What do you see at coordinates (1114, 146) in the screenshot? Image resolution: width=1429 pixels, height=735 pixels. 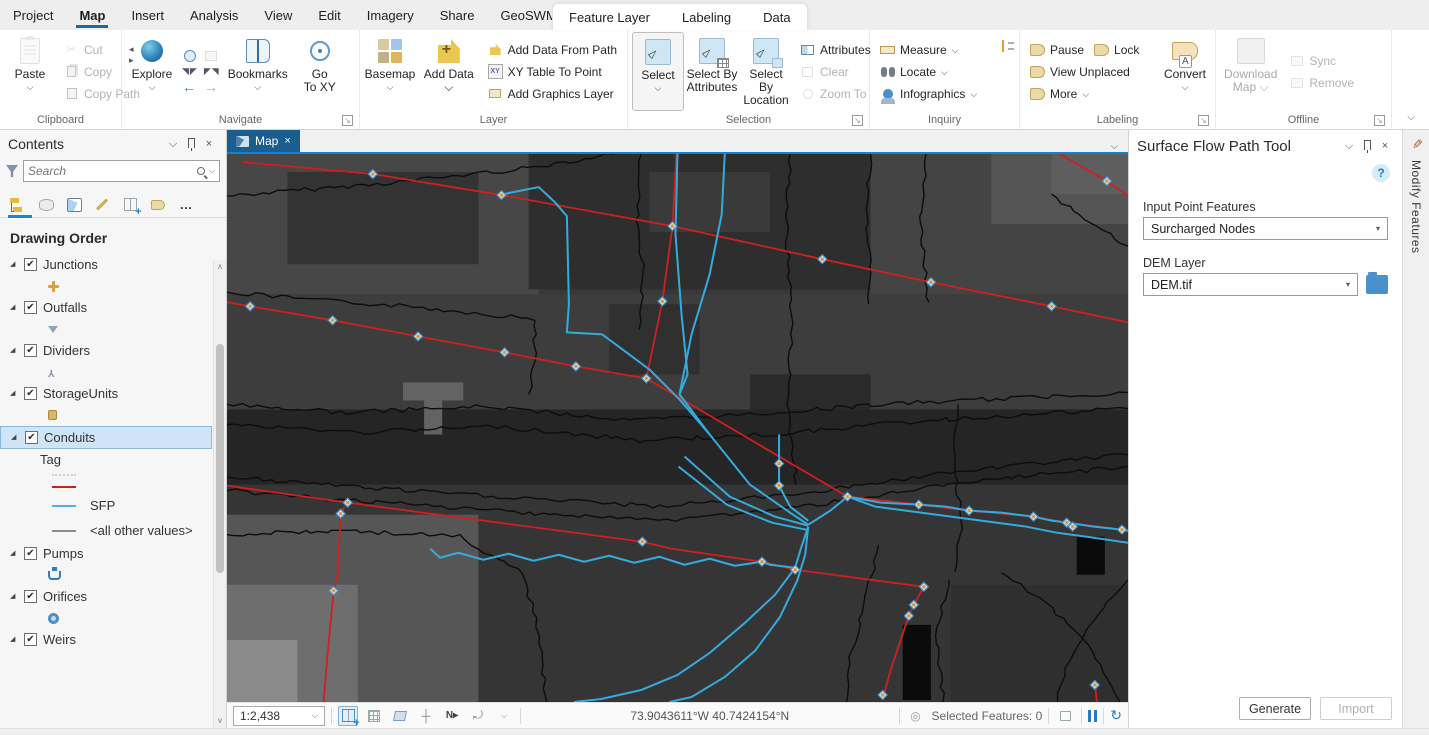 I see `view-options-icon: ⌵` at bounding box center [1114, 146].